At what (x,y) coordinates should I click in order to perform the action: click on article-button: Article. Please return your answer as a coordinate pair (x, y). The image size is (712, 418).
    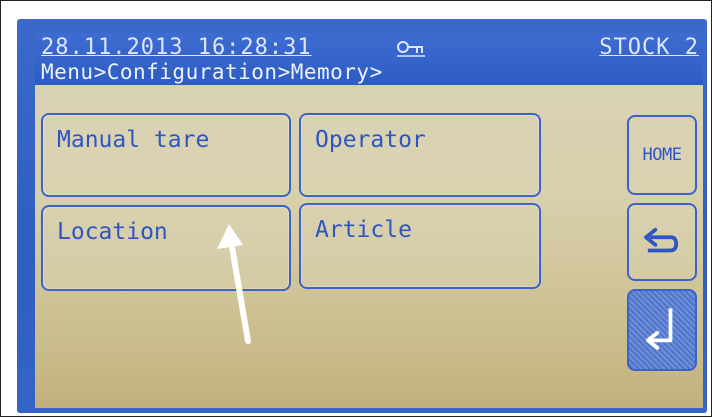
    Looking at the image, I should click on (420, 246).